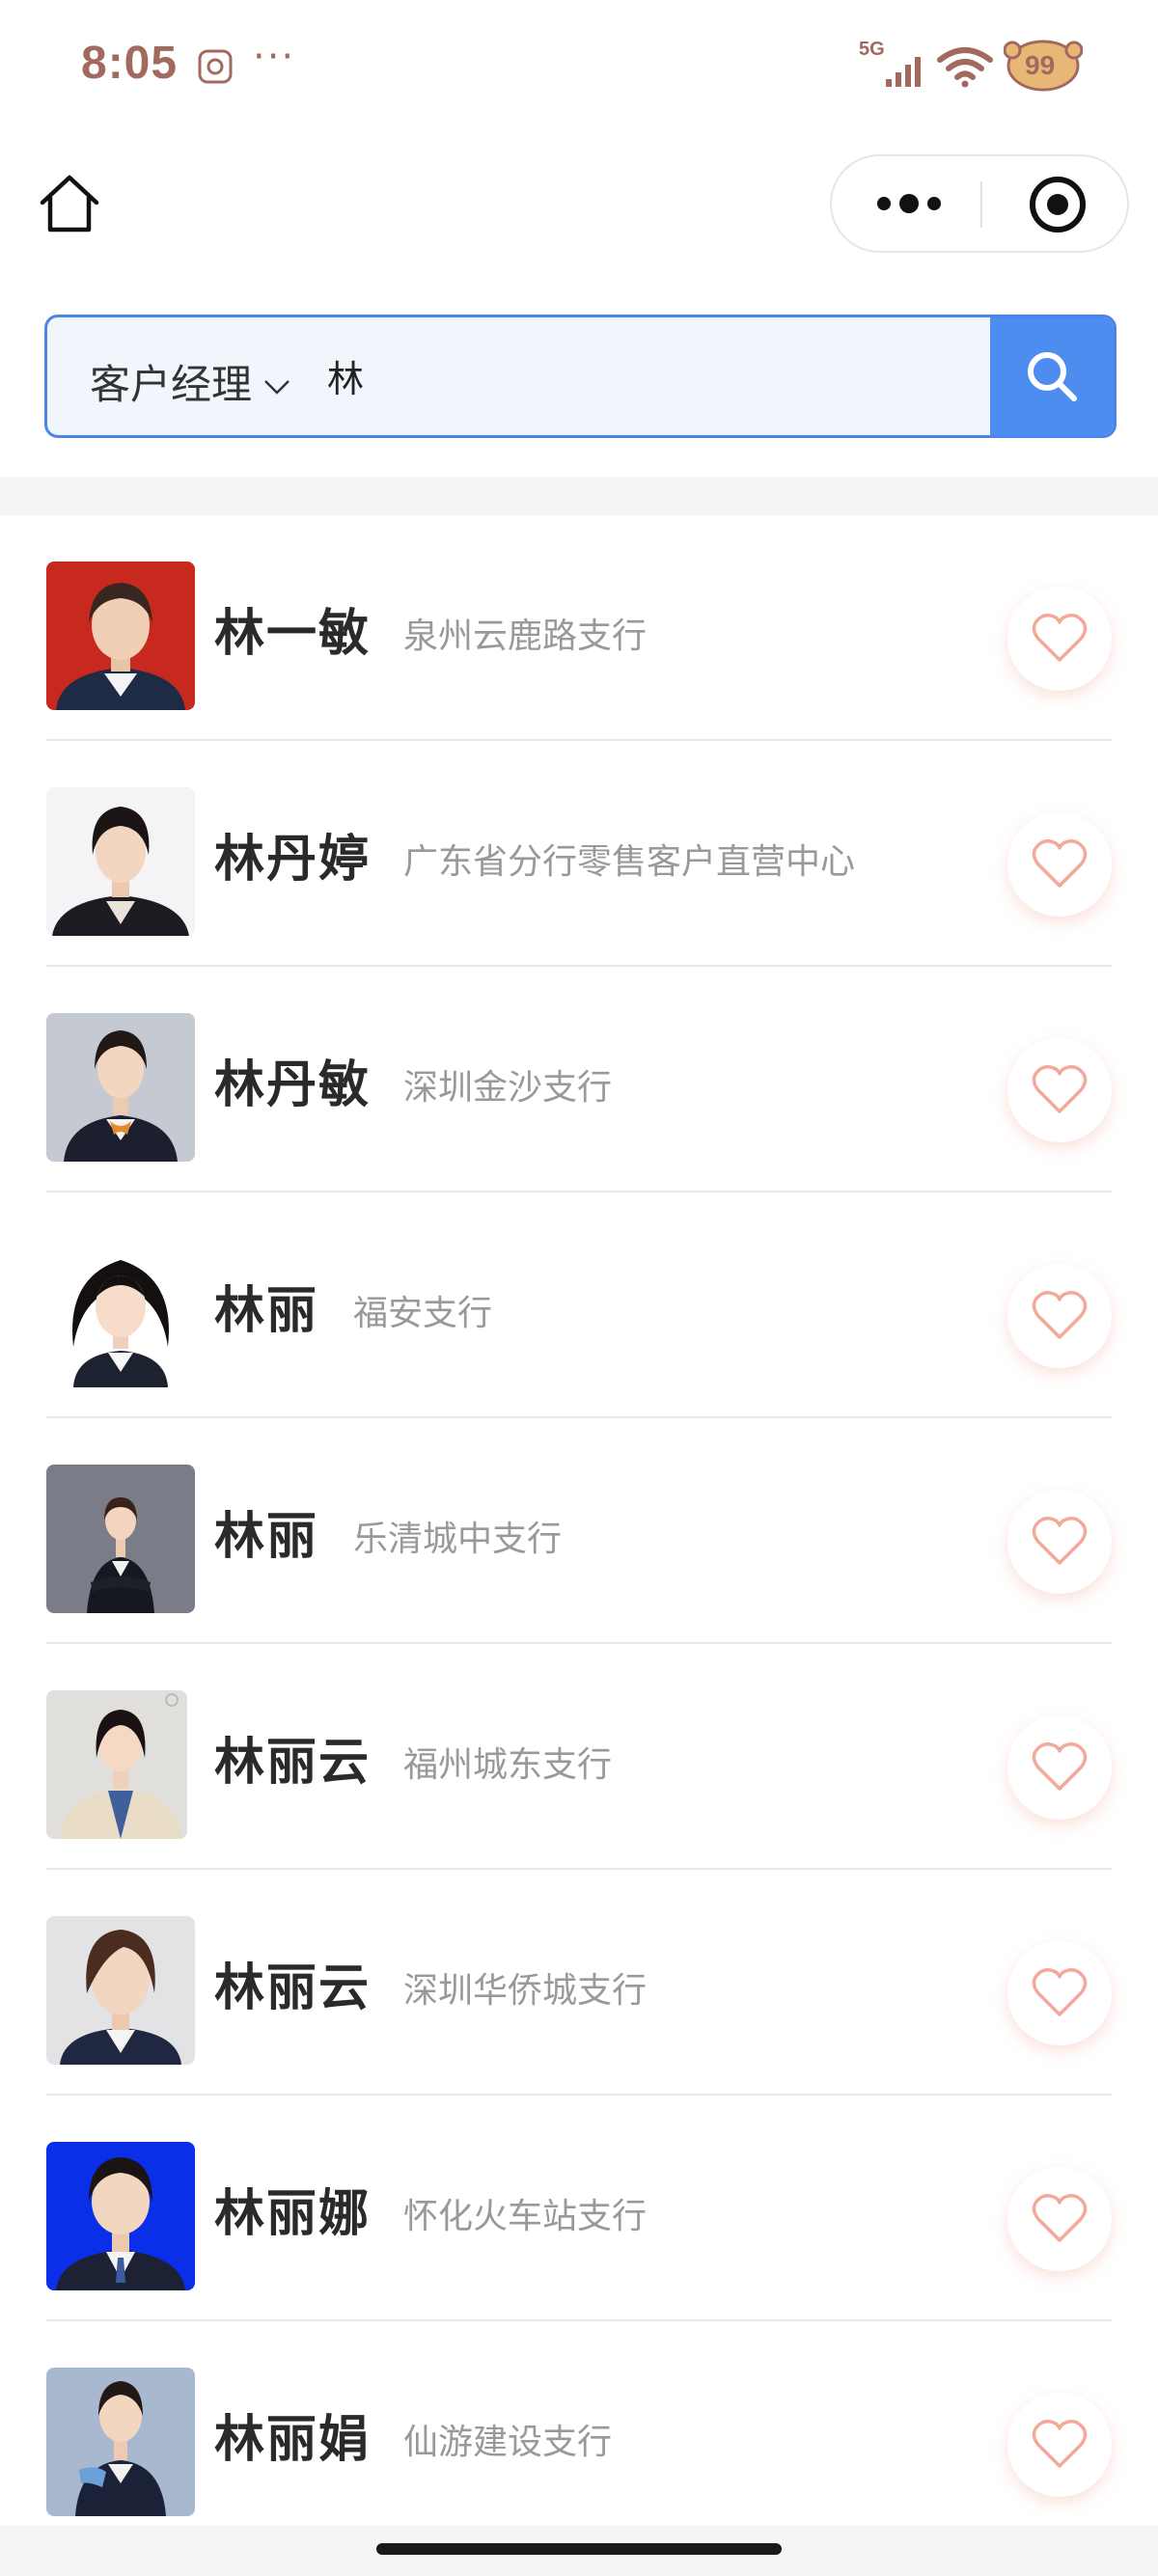 Image resolution: width=1158 pixels, height=2576 pixels. What do you see at coordinates (69, 204) in the screenshot?
I see `home-icon` at bounding box center [69, 204].